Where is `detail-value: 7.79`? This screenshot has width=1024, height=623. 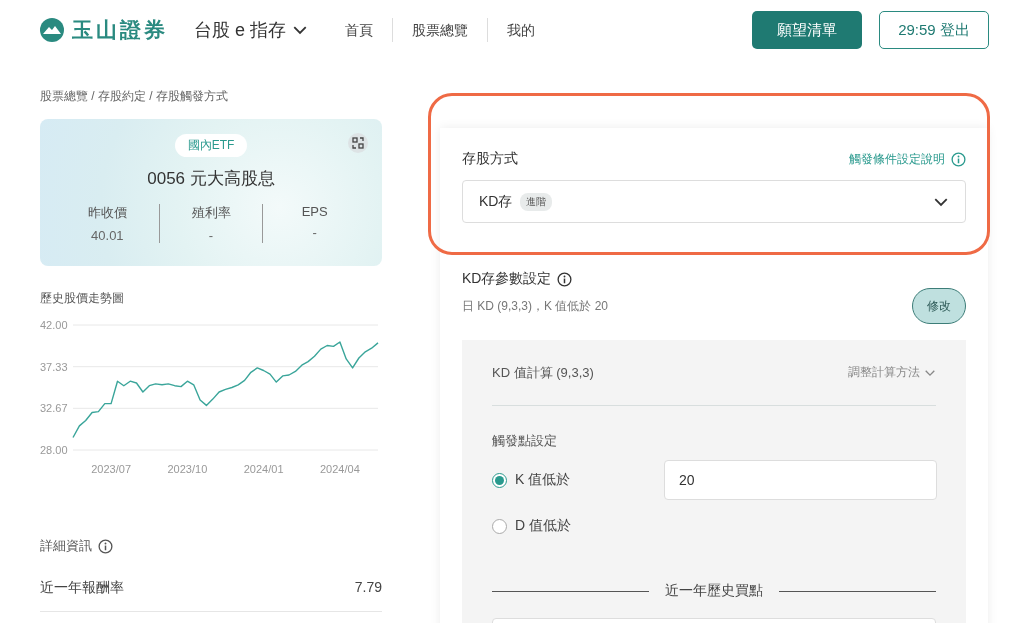 detail-value: 7.79 is located at coordinates (368, 588).